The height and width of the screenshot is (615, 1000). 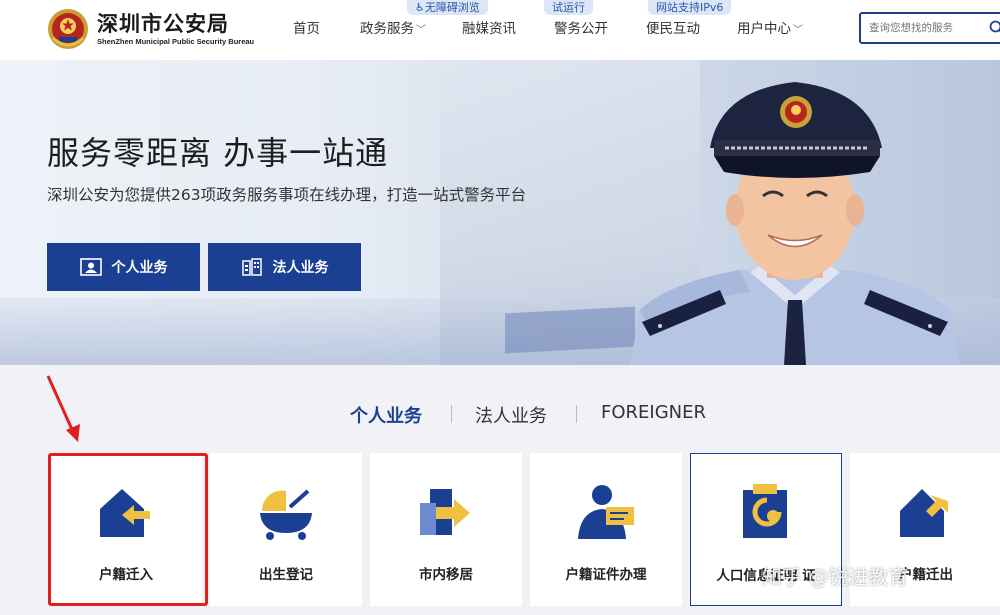 What do you see at coordinates (570, 330) in the screenshot?
I see `hero-sign-board` at bounding box center [570, 330].